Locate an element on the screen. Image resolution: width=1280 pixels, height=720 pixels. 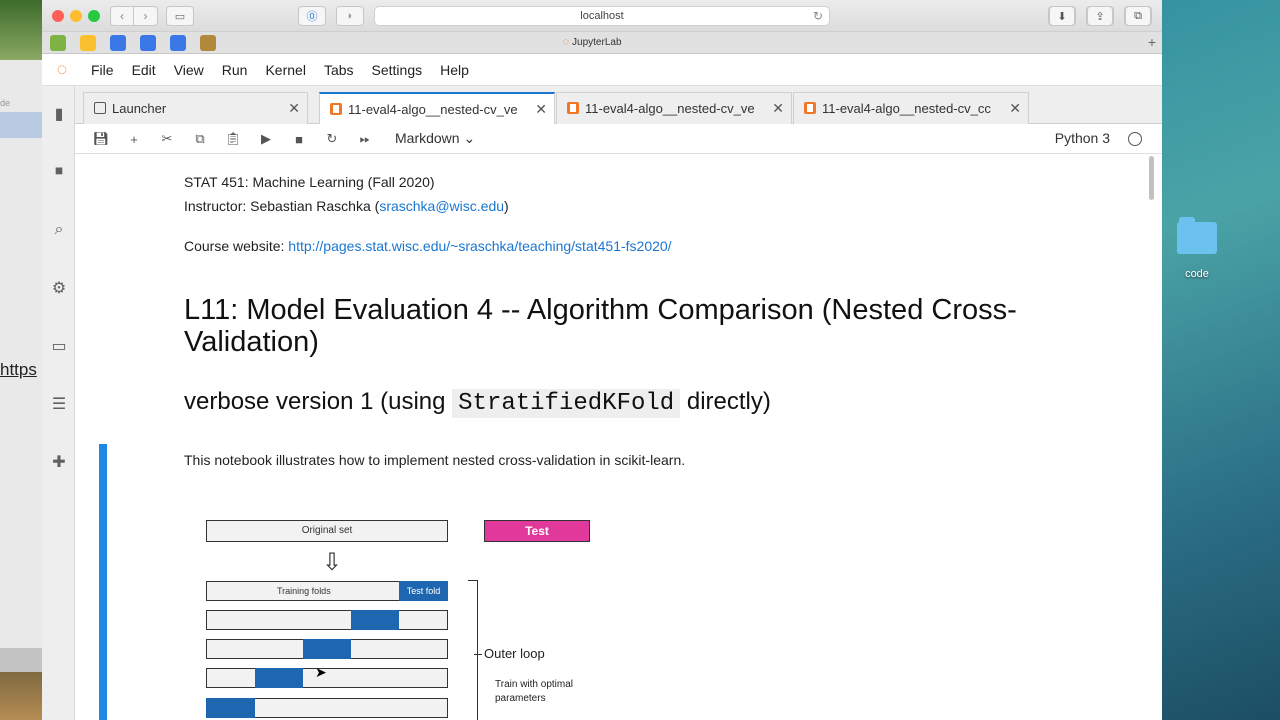
tab-notebook-active: 11-eval4-algo__nested-cv_ve ✕ is located at coordinates (437, 108).